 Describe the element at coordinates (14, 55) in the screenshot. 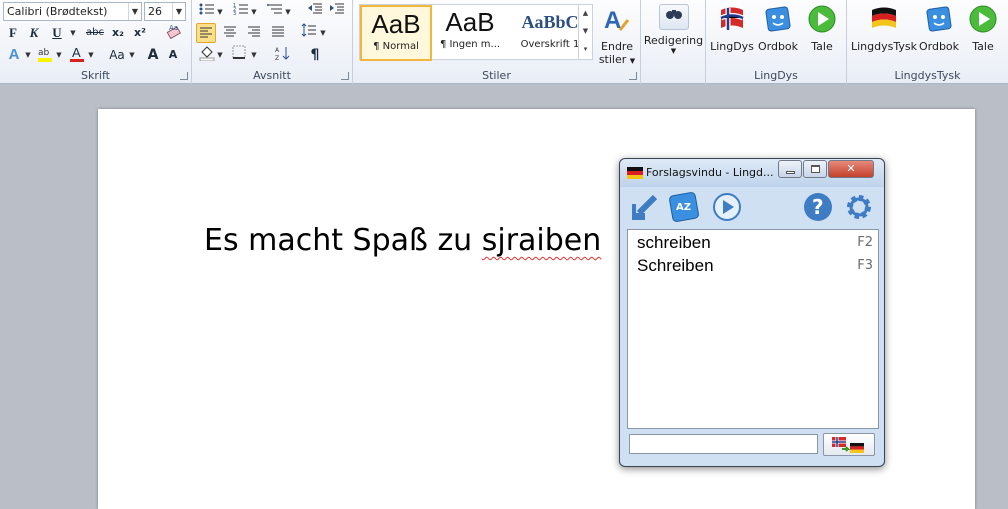

I see `text-effects-button: A` at that location.